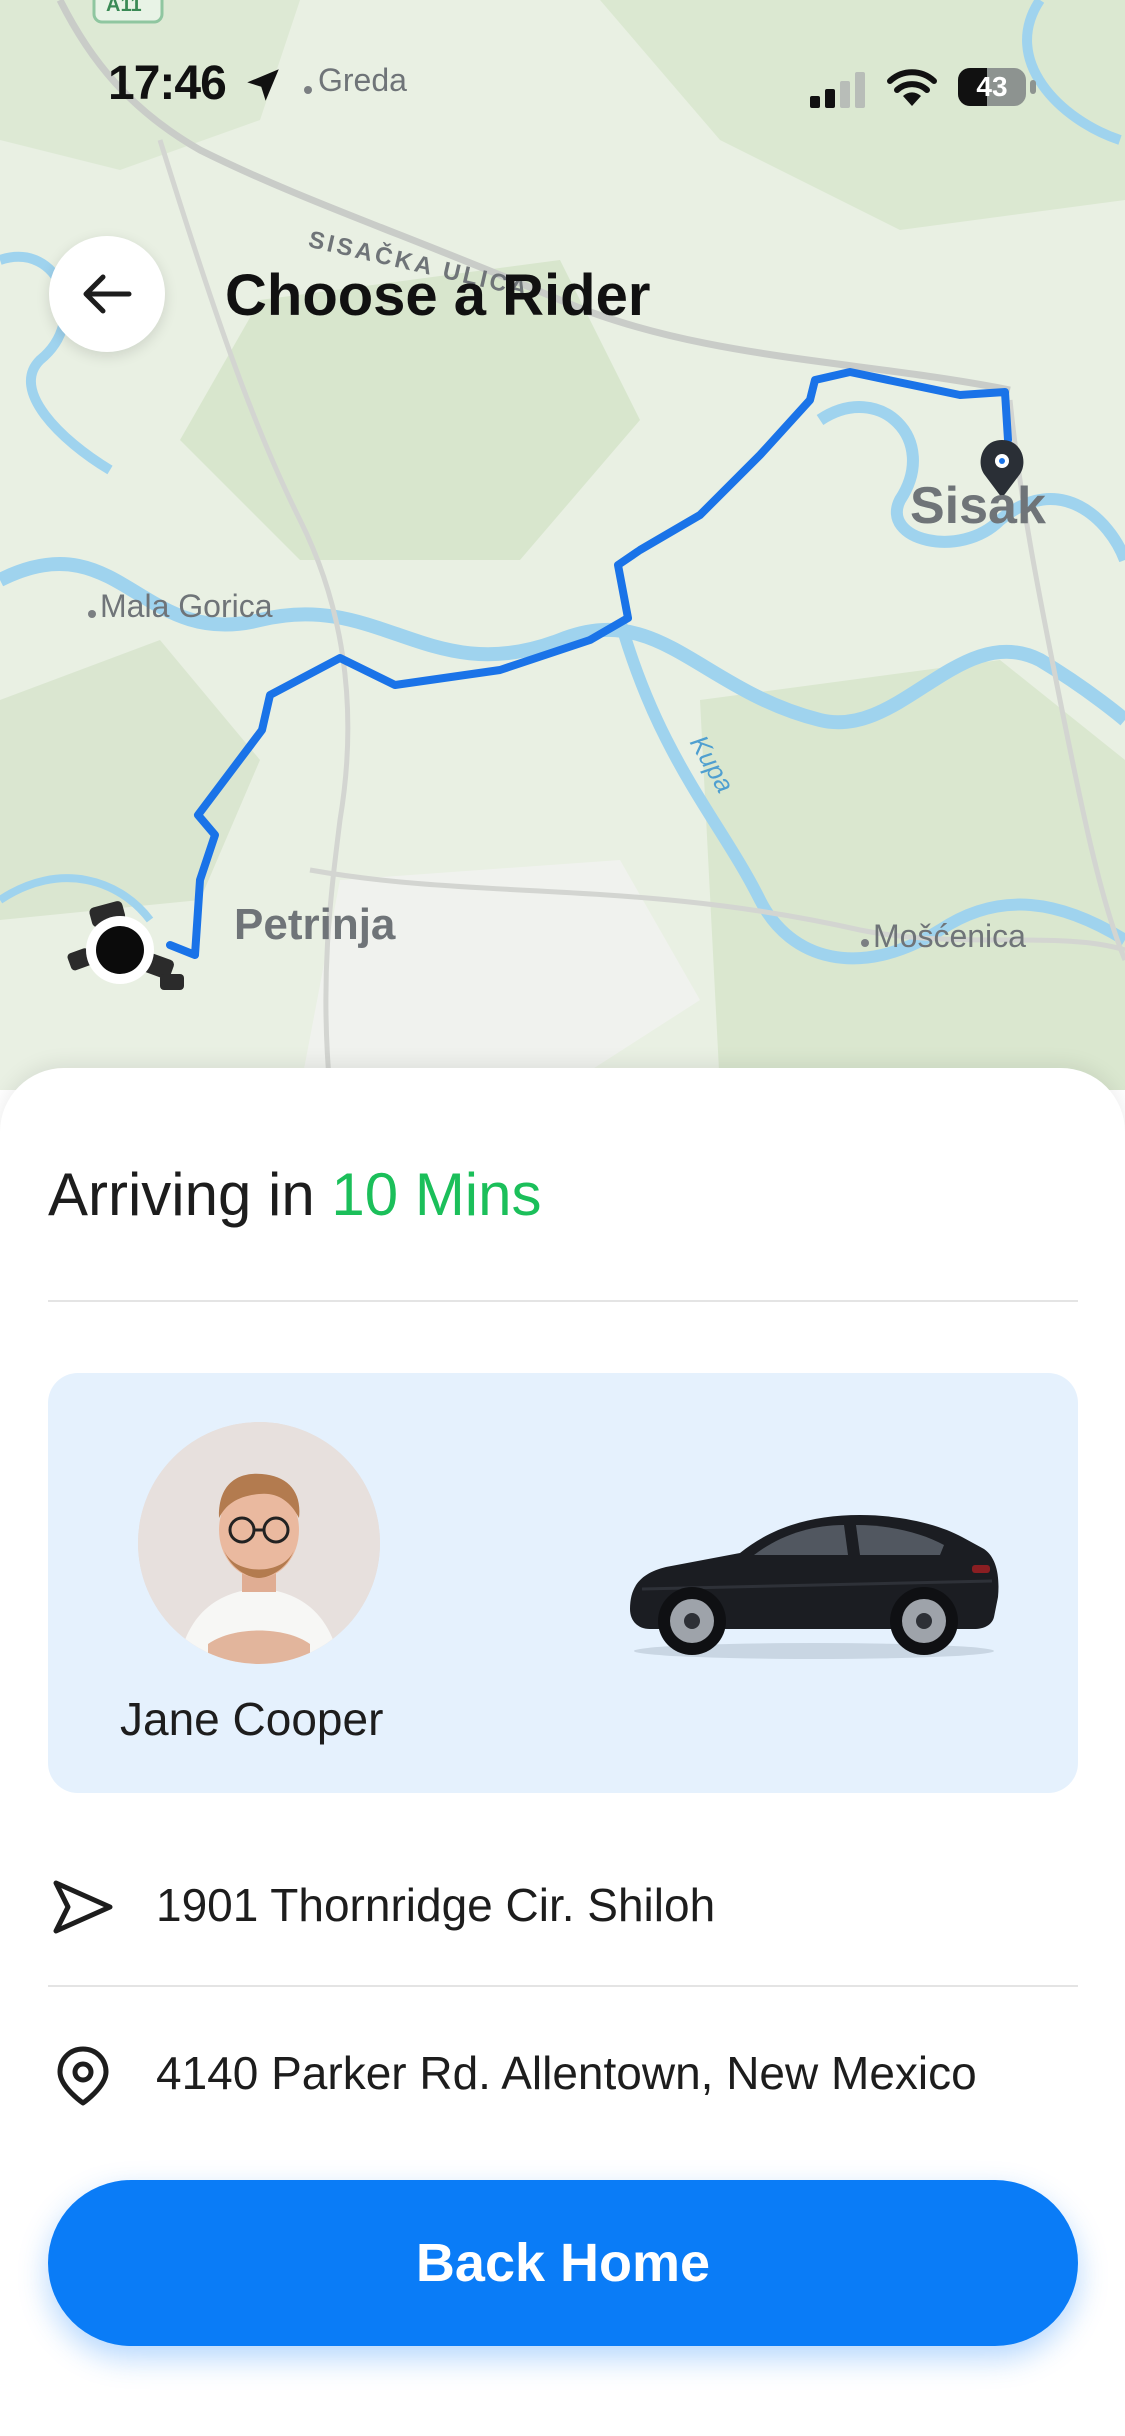  I want to click on map-pin-icon, so click(83, 2076).